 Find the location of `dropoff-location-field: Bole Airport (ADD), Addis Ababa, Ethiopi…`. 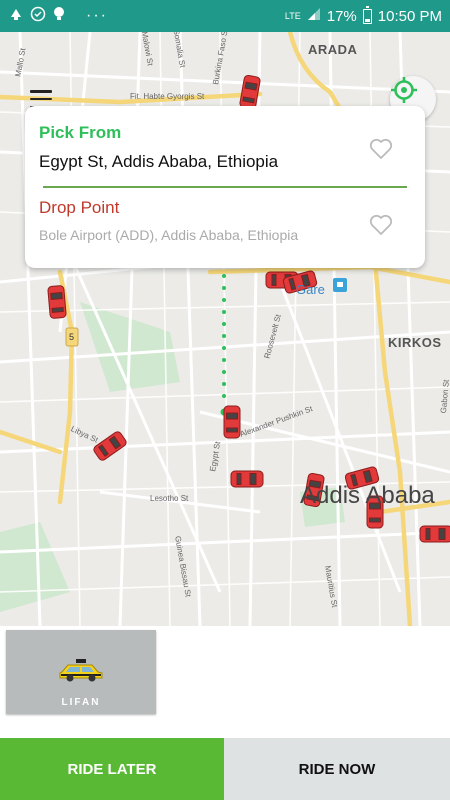

dropoff-location-field: Bole Airport (ADD), Addis Ababa, Ethiopi… is located at coordinates (168, 235).